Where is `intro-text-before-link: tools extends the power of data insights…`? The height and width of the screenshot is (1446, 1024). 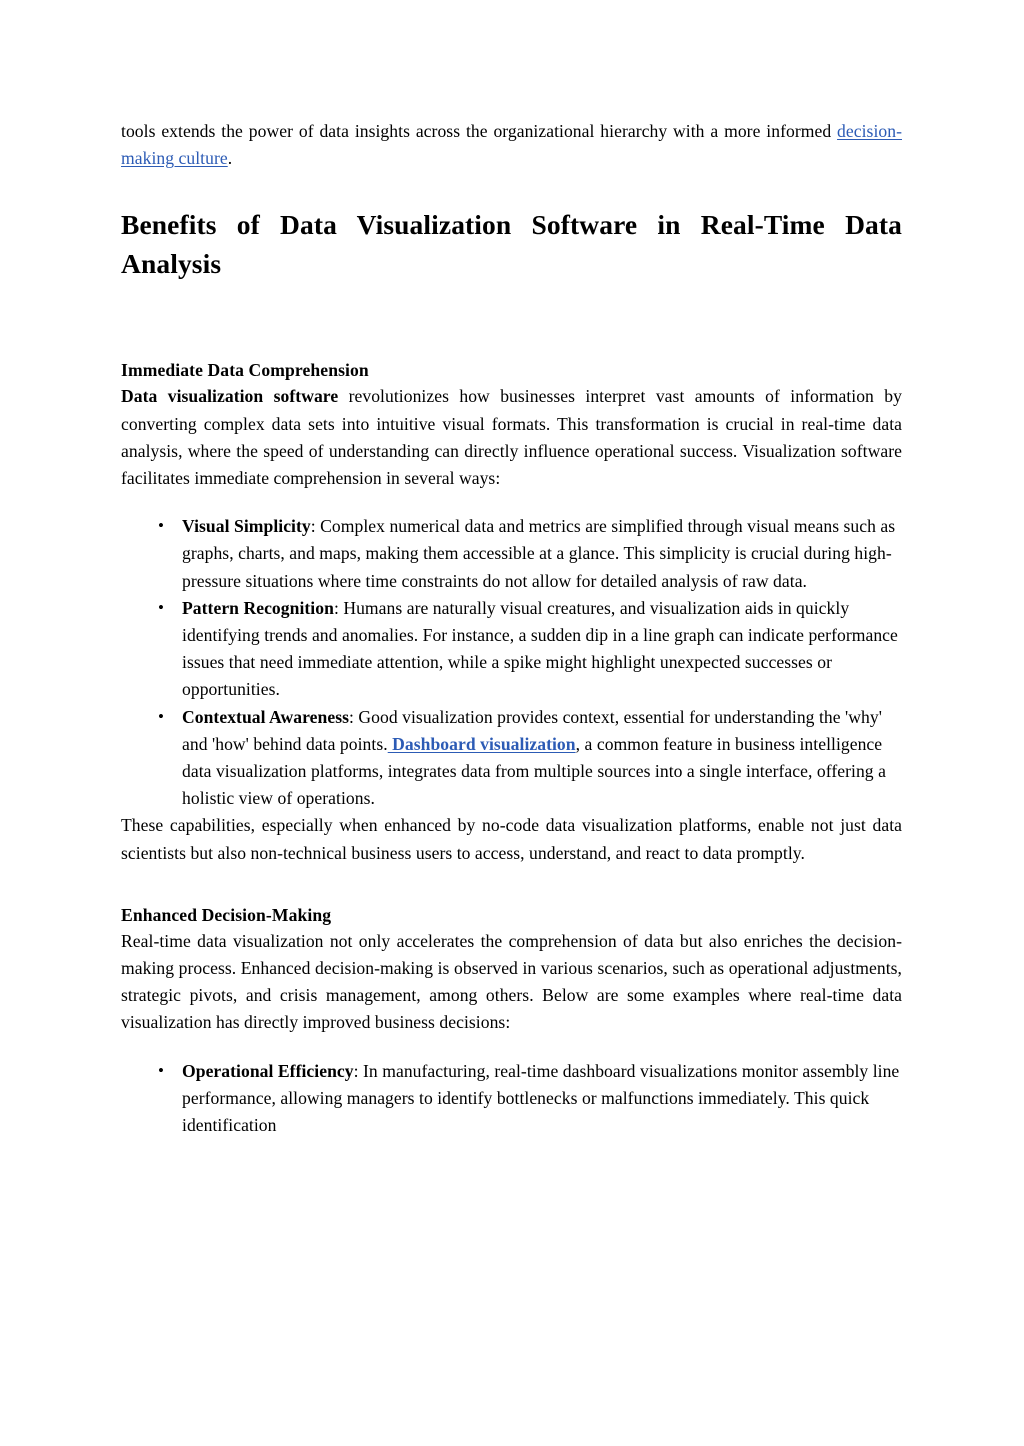
intro-text-before-link: tools extends the power of data insights… is located at coordinates (479, 131).